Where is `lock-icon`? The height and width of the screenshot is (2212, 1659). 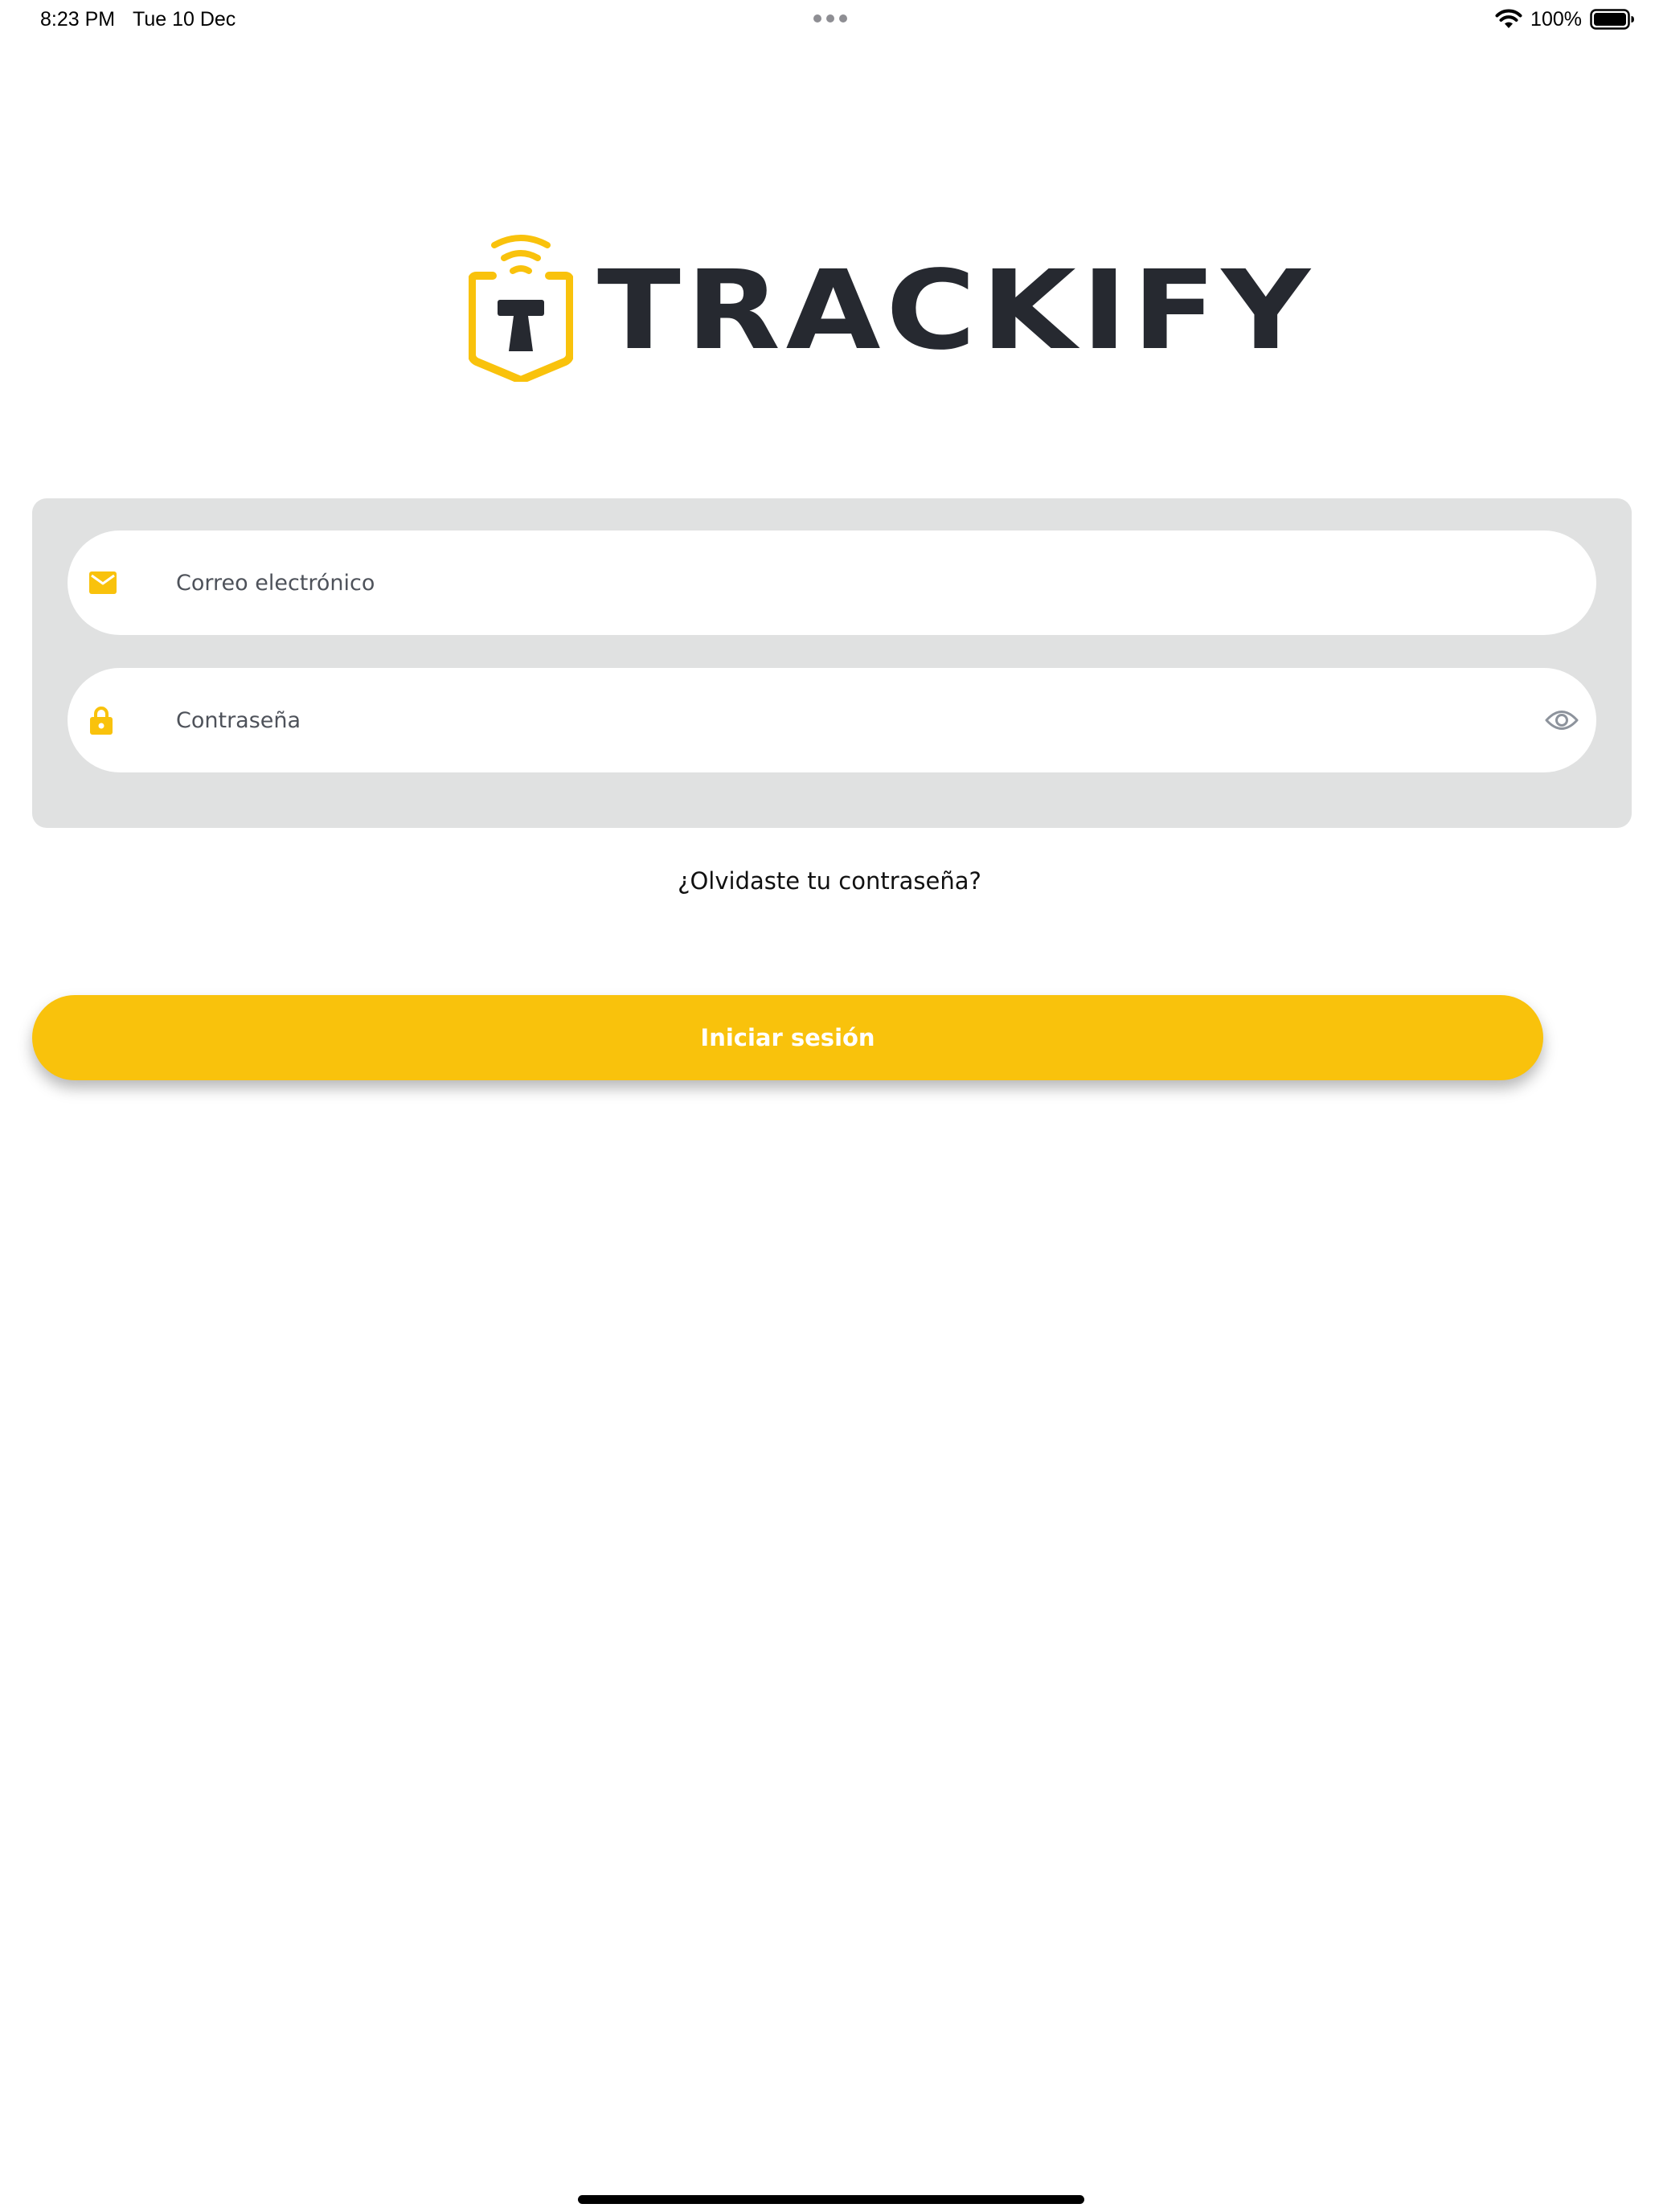 lock-icon is located at coordinates (101, 721).